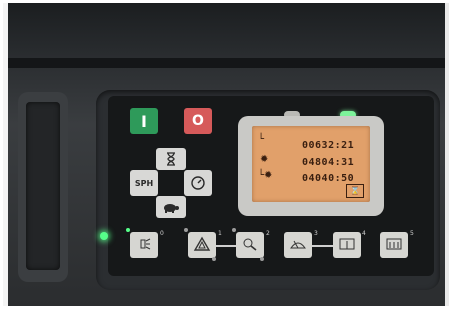  I want to click on dashboard-seam, so click(228, 63).